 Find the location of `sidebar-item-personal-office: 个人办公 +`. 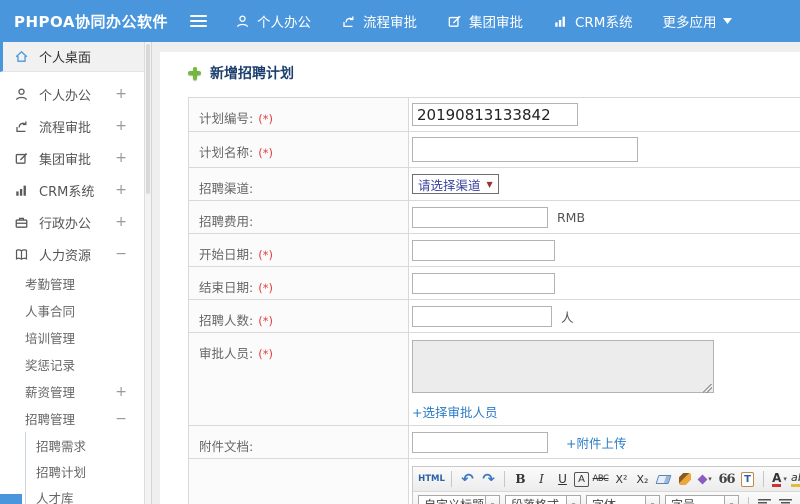

sidebar-item-personal-office: 个人办公 + is located at coordinates (75, 94).